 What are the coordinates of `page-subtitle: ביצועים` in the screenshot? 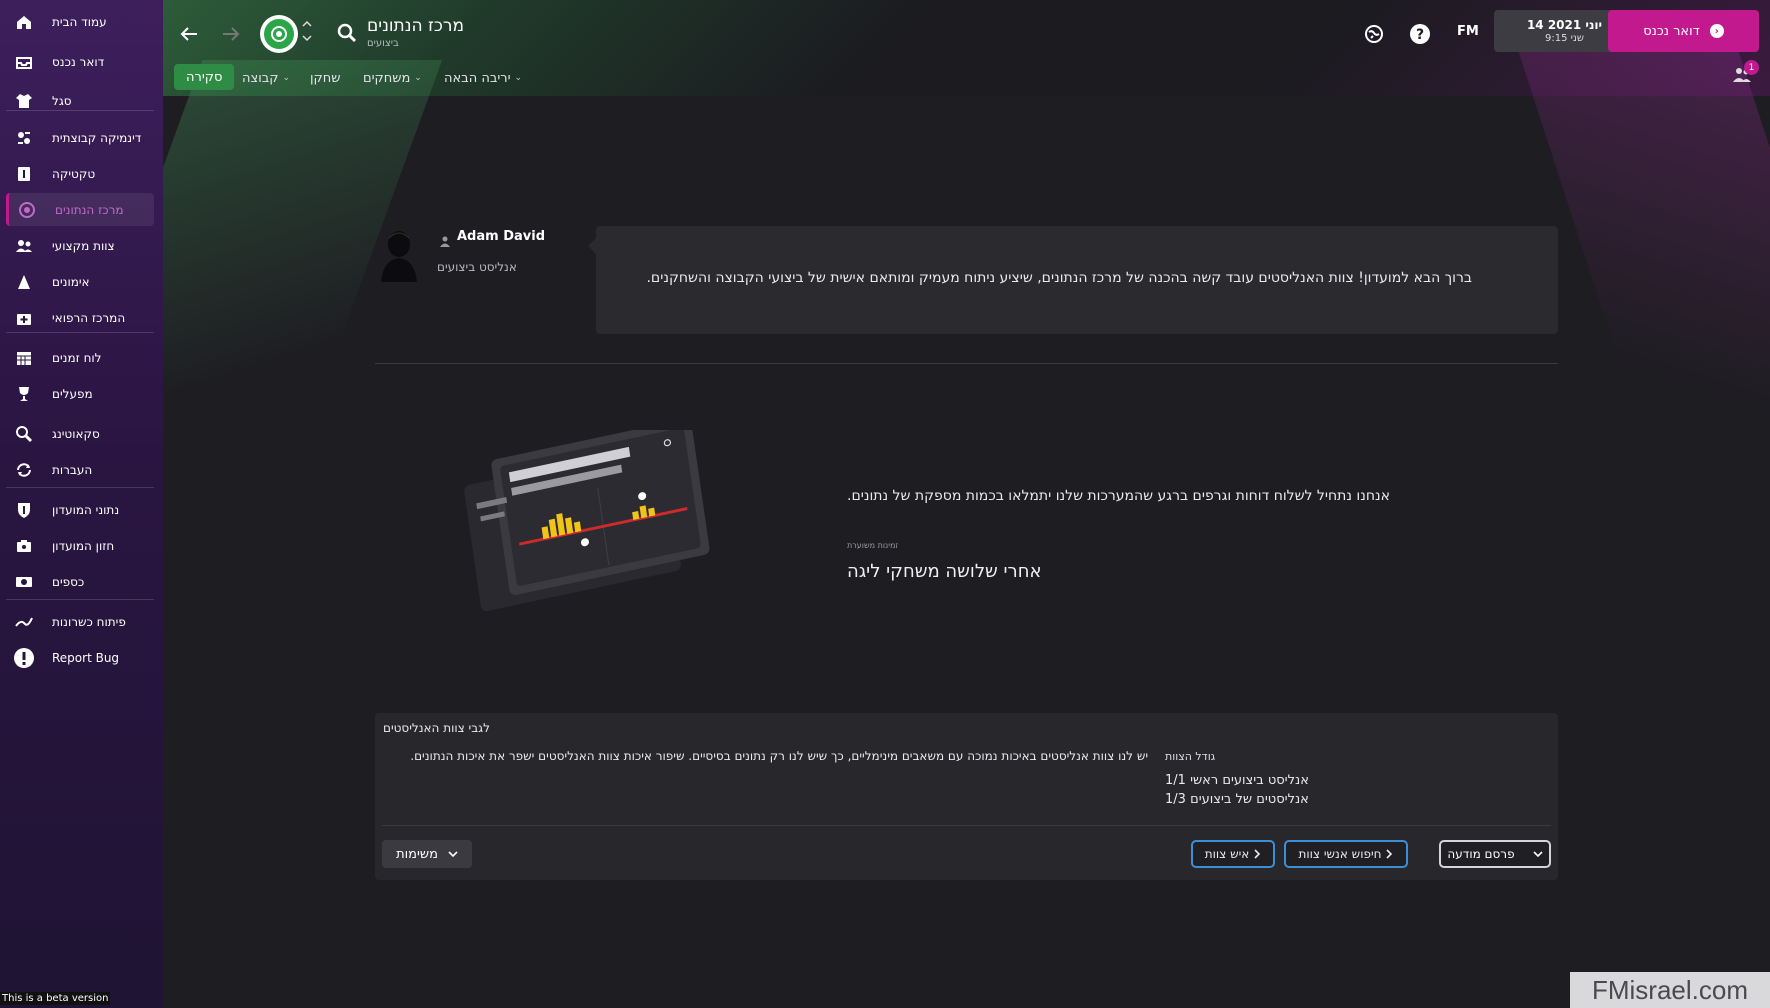 It's located at (383, 43).